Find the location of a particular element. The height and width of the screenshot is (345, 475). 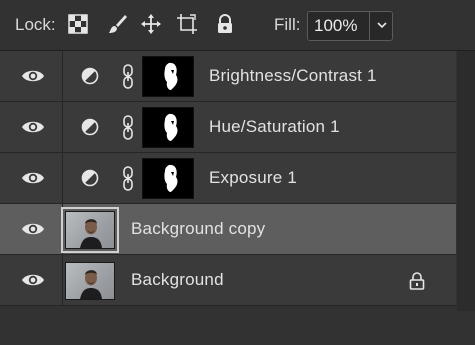

layer-row-background: Background is located at coordinates (228, 280).